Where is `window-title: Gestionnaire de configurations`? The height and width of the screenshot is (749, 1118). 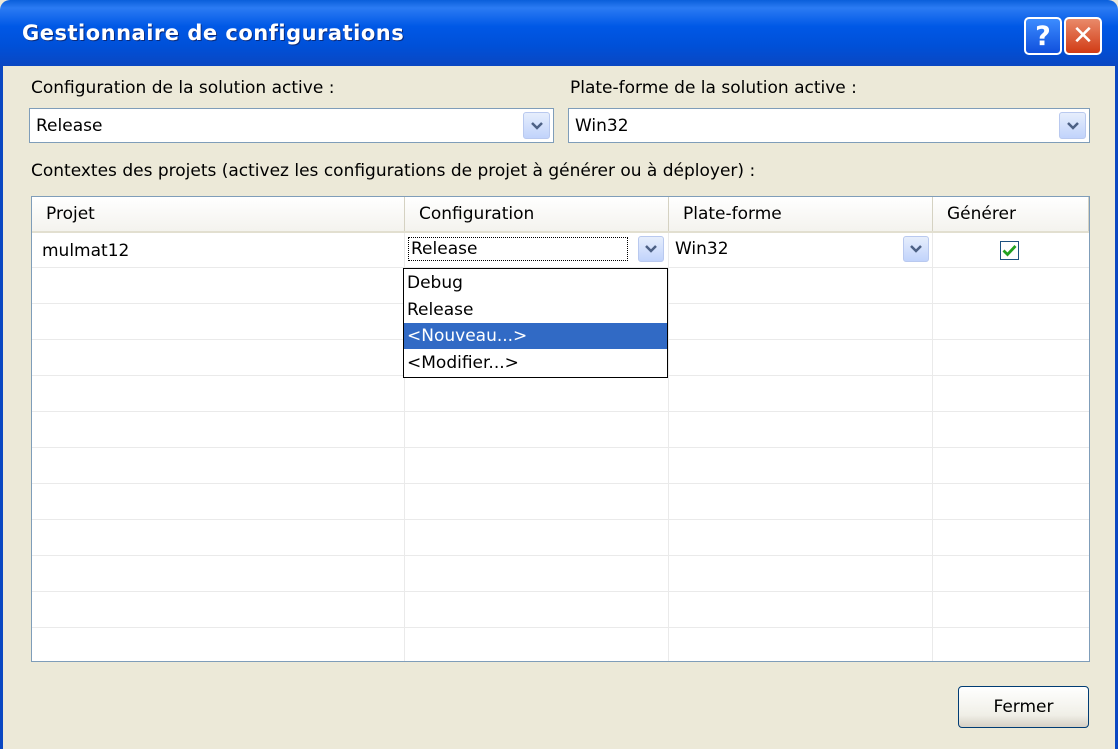
window-title: Gestionnaire de configurations is located at coordinates (213, 33).